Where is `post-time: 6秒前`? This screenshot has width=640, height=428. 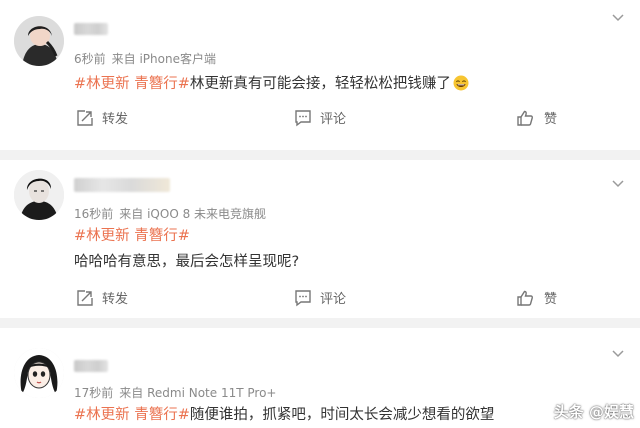 post-time: 6秒前 is located at coordinates (90, 59).